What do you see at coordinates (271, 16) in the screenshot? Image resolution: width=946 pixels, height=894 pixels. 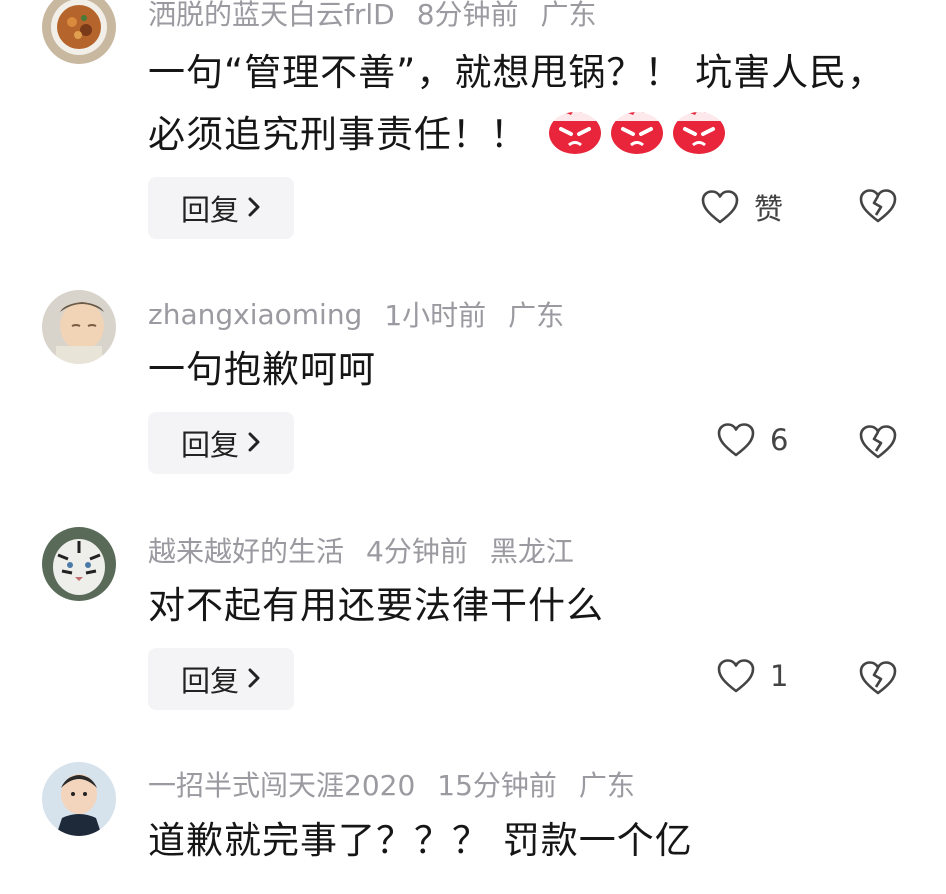 I see `username: 洒脱的蓝天白云frlD` at bounding box center [271, 16].